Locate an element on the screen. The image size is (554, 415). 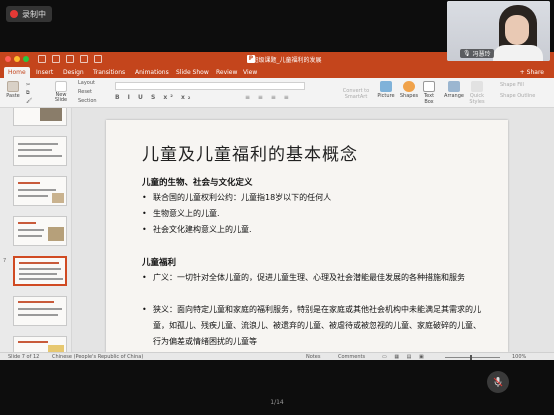
zoom-slider is located at coordinates (472, 357).